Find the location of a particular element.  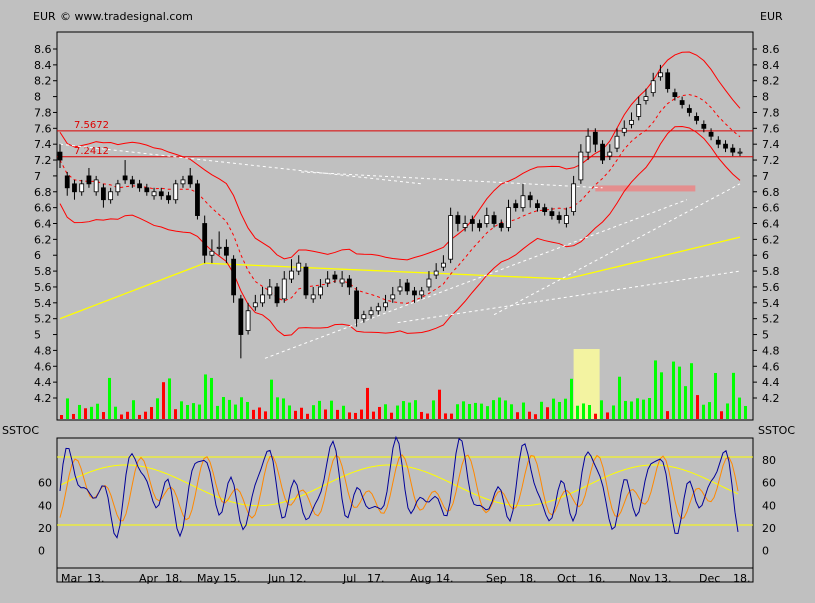

stoch-y-label-right: 80 is located at coordinates (769, 460).